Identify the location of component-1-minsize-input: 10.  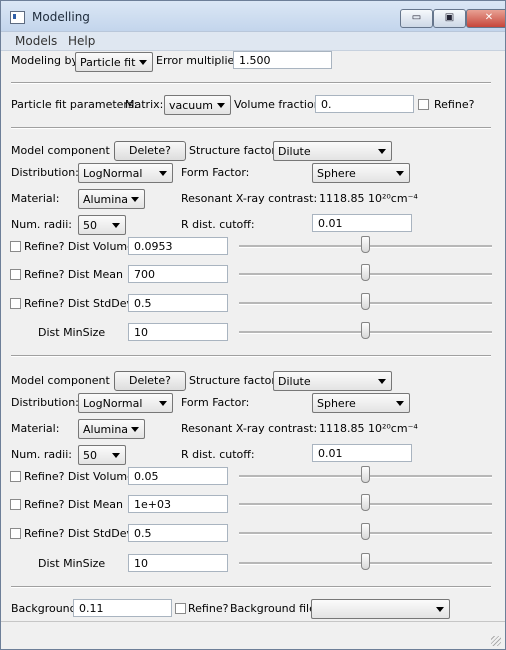
(178, 563).